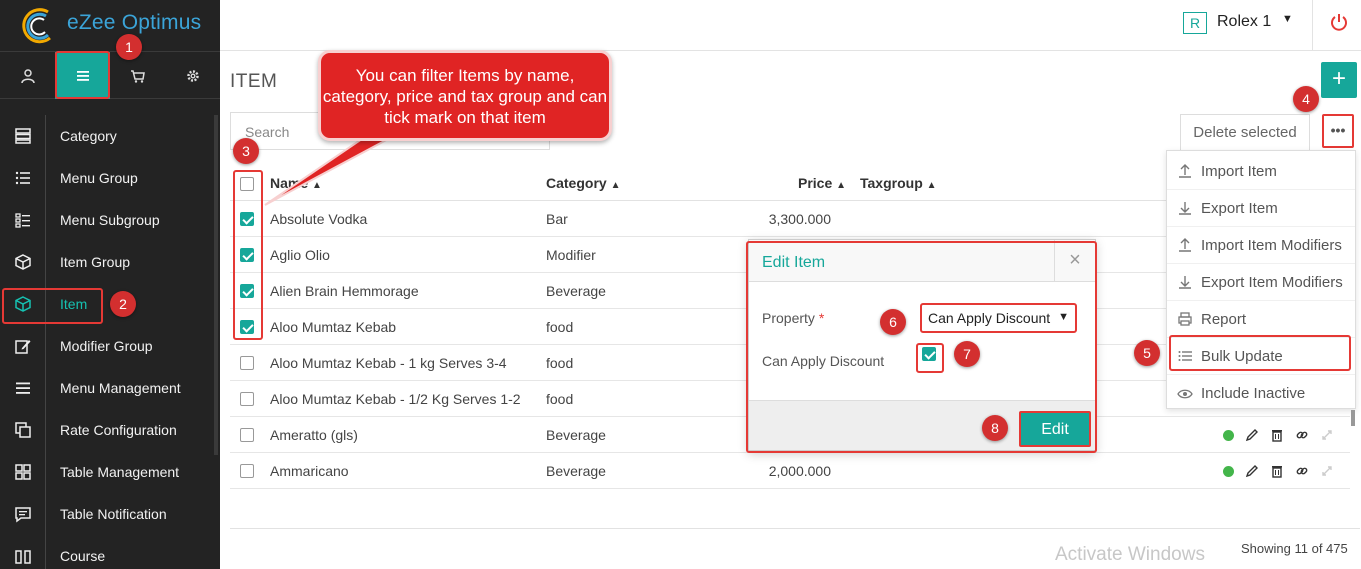  What do you see at coordinates (388, 363) in the screenshot?
I see `item-name: Aloo Mumtaz Kebab - 1 kg Serves 3-4` at bounding box center [388, 363].